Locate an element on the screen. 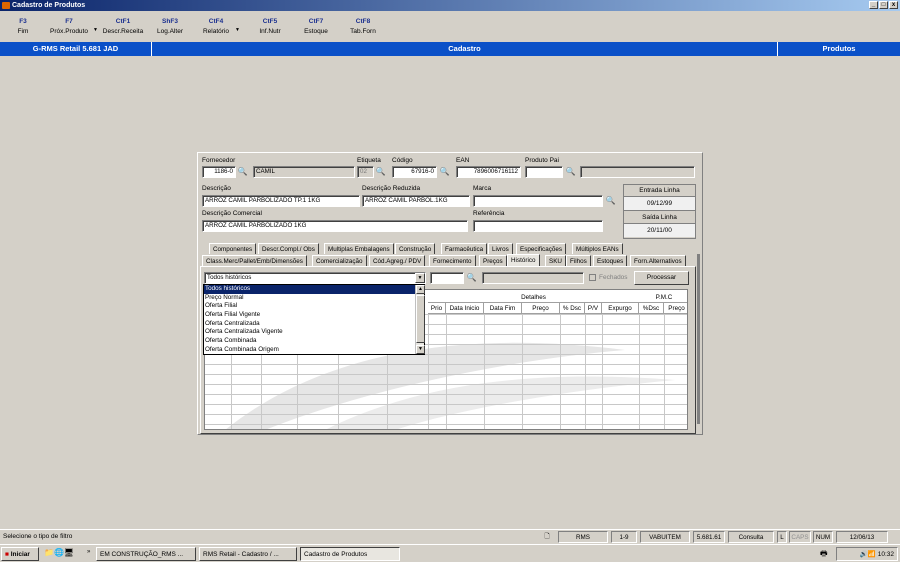 The image size is (900, 562). tab-farmaceutica: Farmacêutica is located at coordinates (464, 248).